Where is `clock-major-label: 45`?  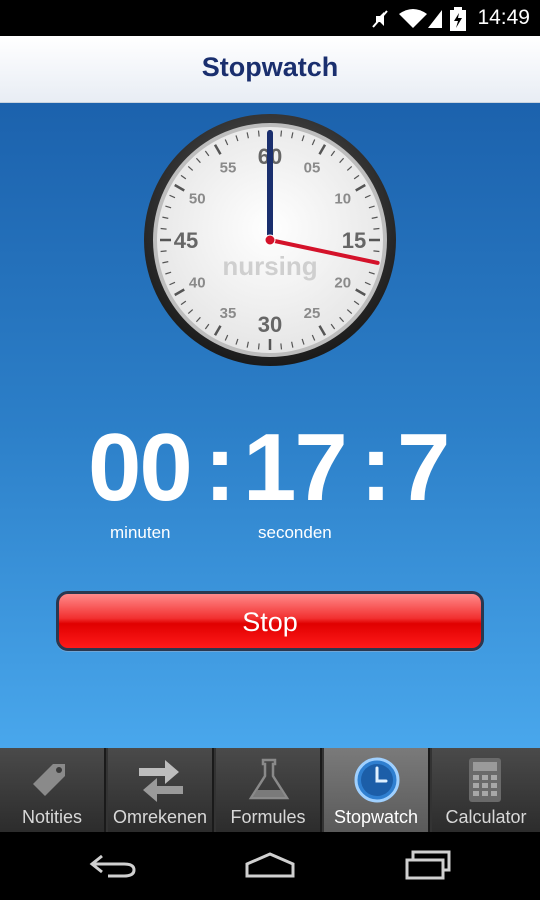
clock-major-label: 45 is located at coordinates (186, 240).